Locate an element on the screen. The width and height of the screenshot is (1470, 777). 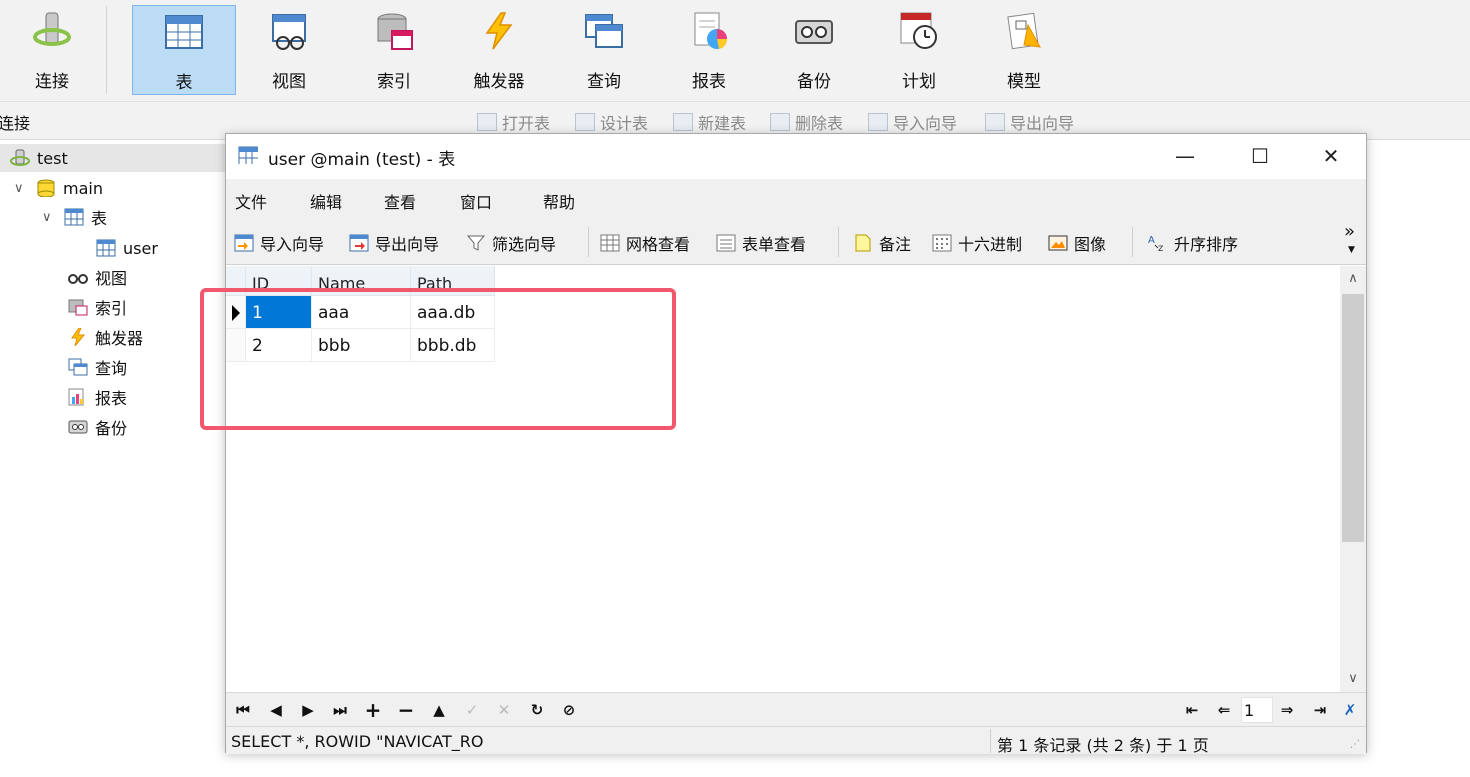
table-button: 表 is located at coordinates (184, 50).